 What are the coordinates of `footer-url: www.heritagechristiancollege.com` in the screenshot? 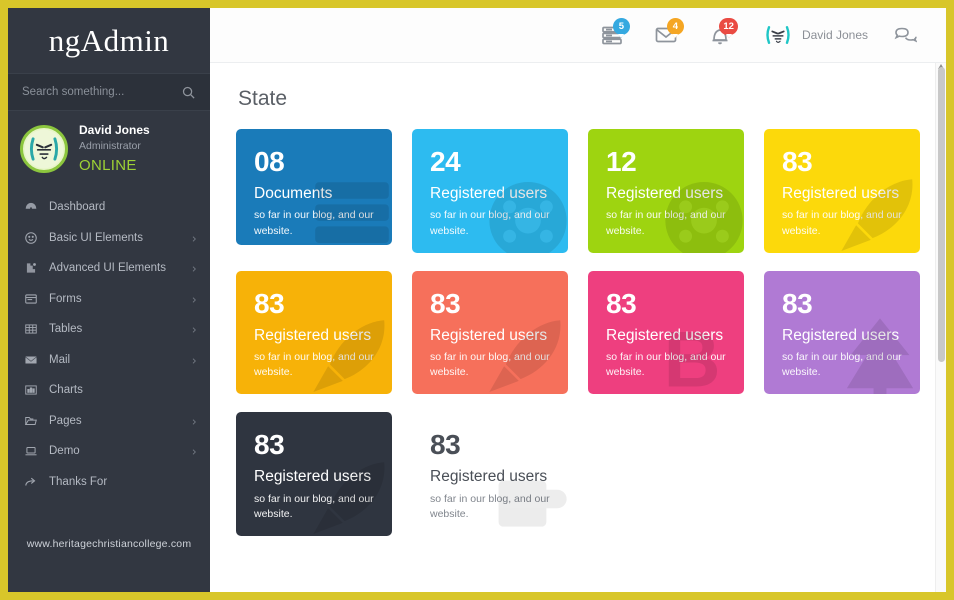 It's located at (109, 544).